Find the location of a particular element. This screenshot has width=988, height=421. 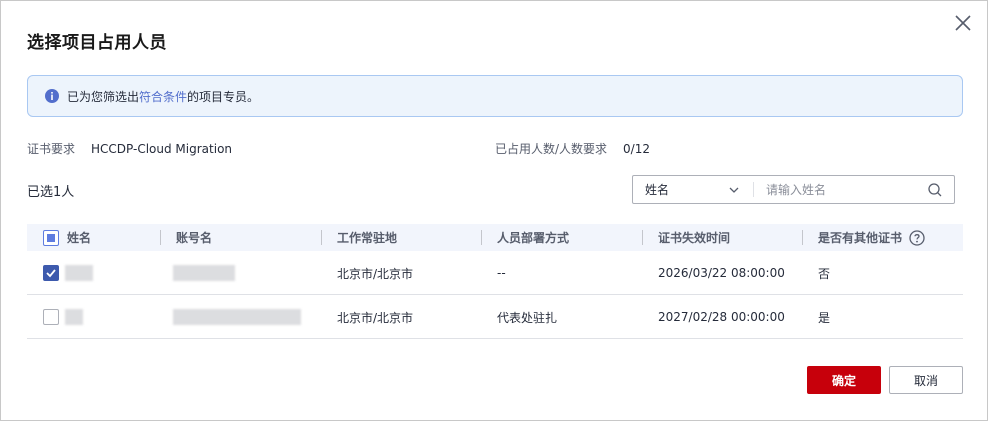

header-account: 账号名 is located at coordinates (194, 238).